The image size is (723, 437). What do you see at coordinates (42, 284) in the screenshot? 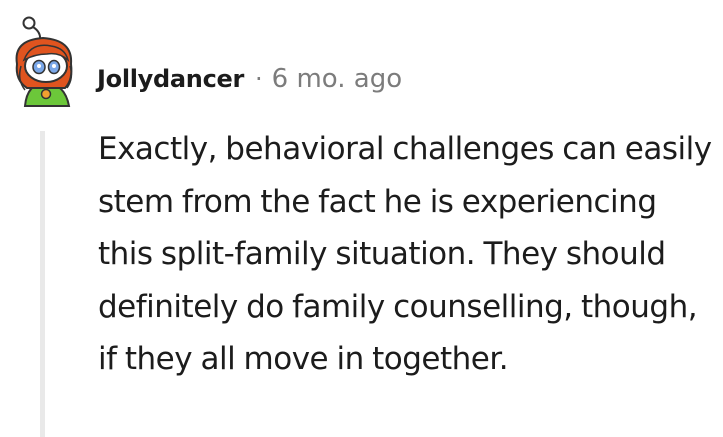
I see `thread-collapse-line` at bounding box center [42, 284].